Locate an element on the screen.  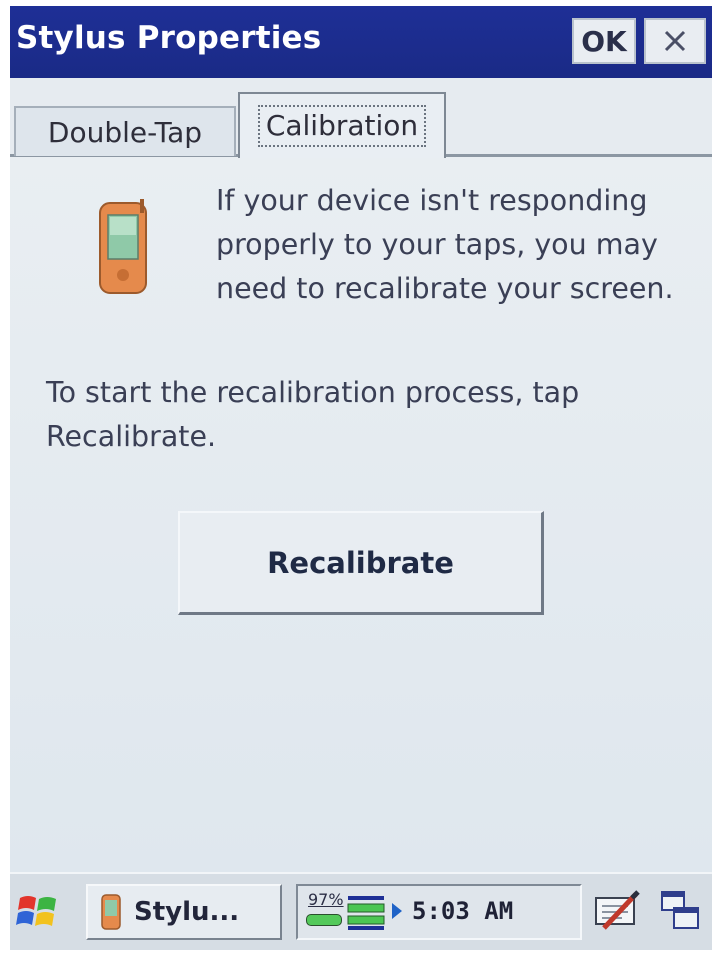
input-panel-icon is located at coordinates (616, 911).